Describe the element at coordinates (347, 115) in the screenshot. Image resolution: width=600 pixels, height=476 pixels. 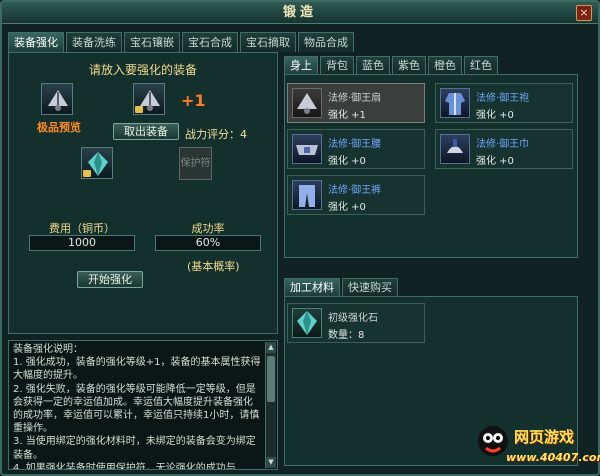
I see `item-enhance-level: 强化 +1` at that location.